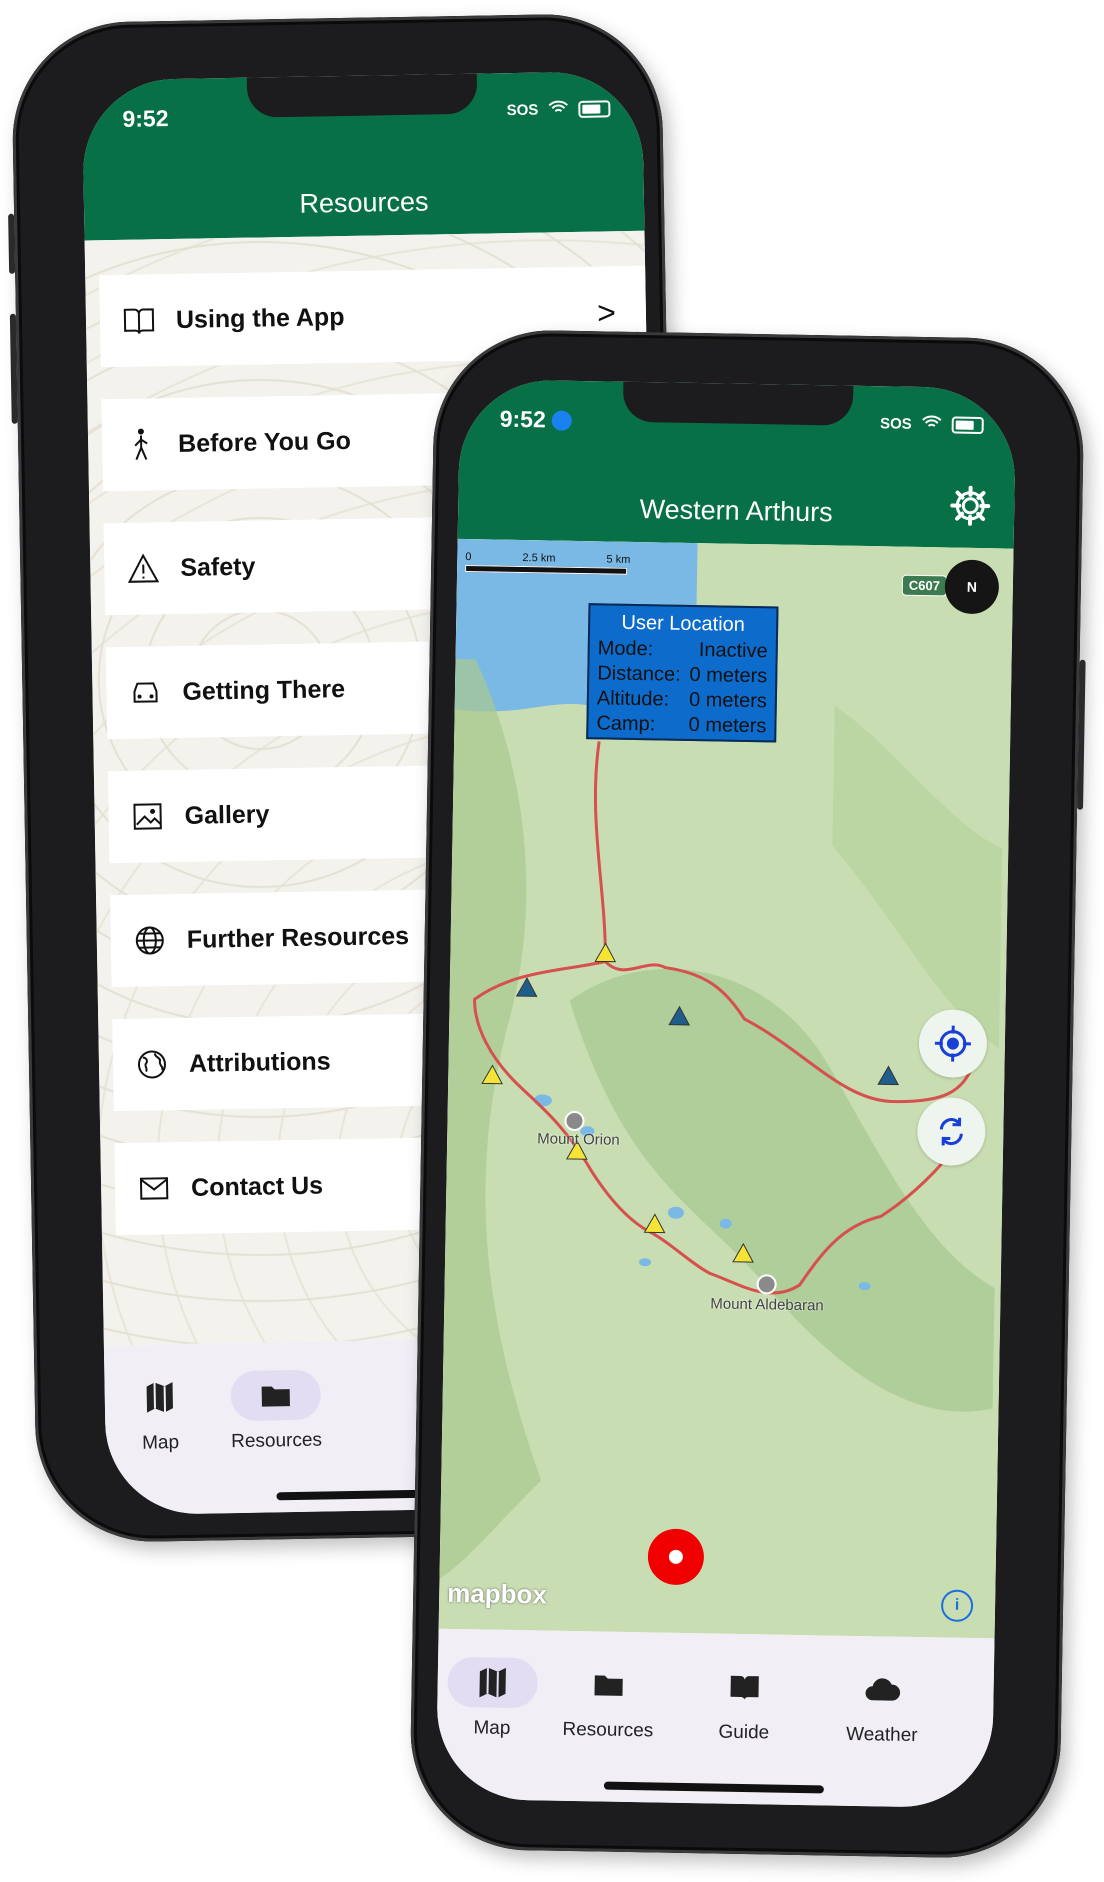 The width and height of the screenshot is (1104, 1882). What do you see at coordinates (952, 1043) in the screenshot?
I see `crosshair-icon` at bounding box center [952, 1043].